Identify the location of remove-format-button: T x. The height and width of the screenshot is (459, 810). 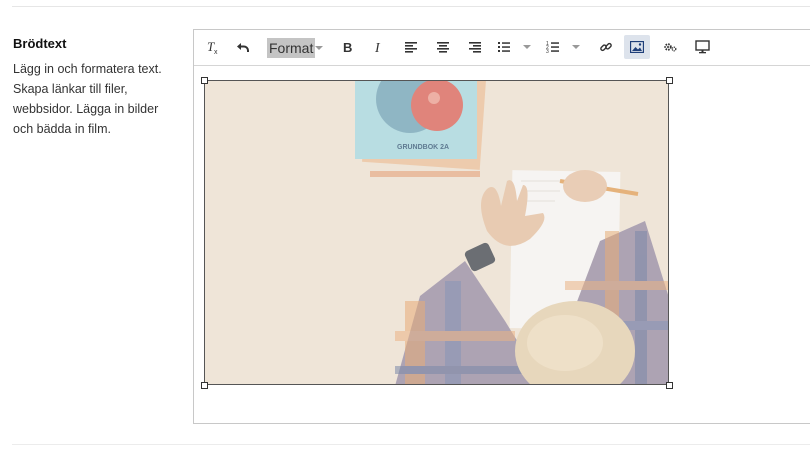
(212, 47).